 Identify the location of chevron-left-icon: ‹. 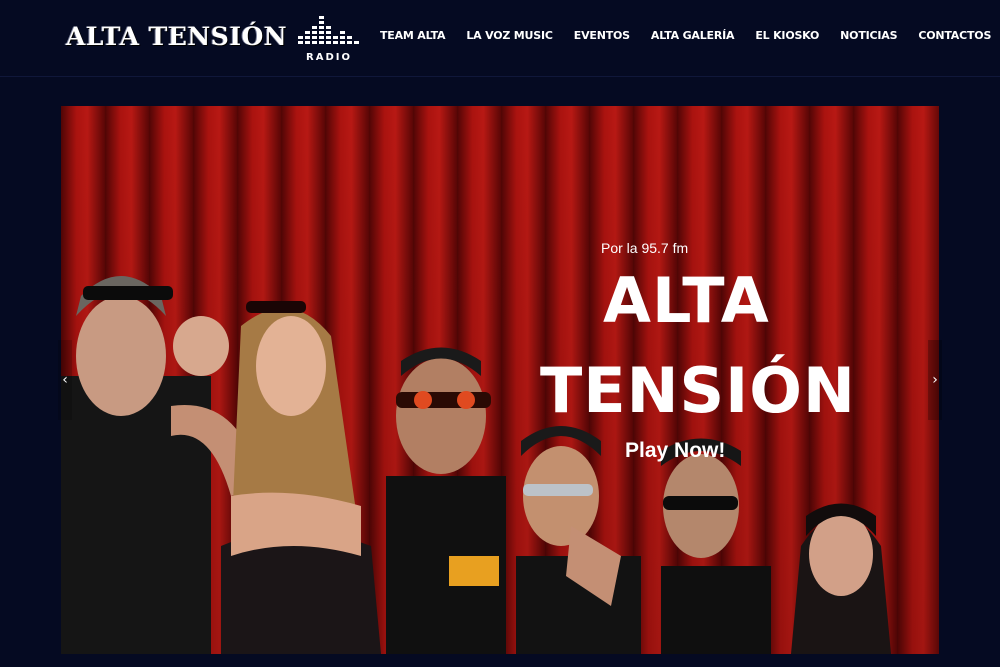
(65, 380).